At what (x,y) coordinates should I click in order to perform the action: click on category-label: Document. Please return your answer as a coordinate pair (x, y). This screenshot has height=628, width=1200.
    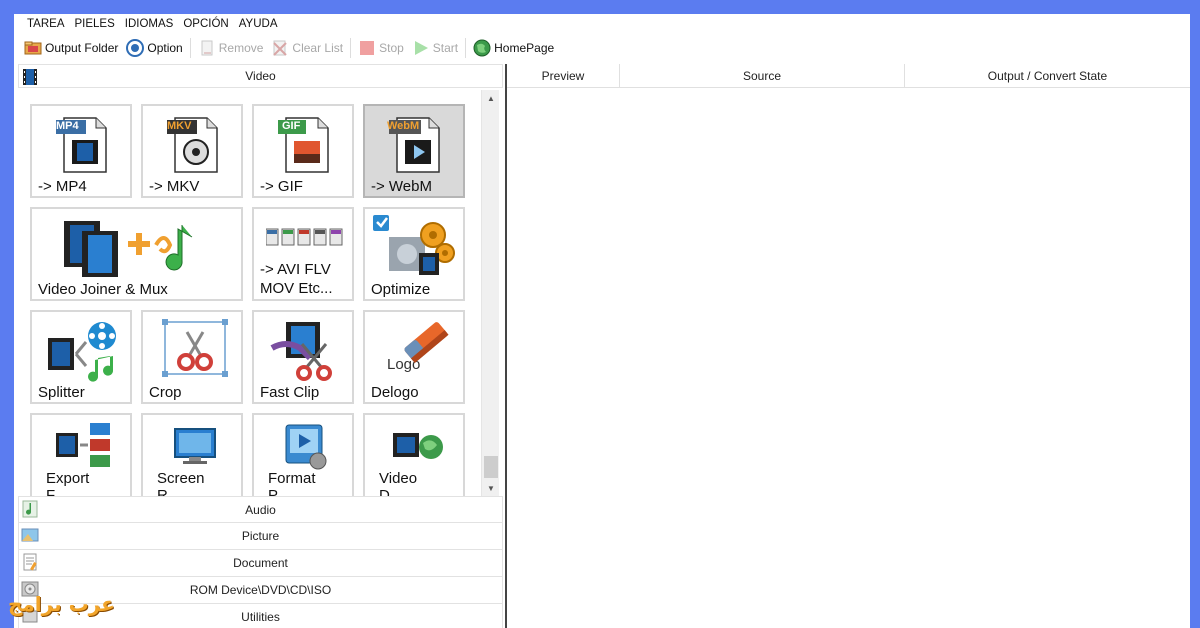
    Looking at the image, I should click on (260, 563).